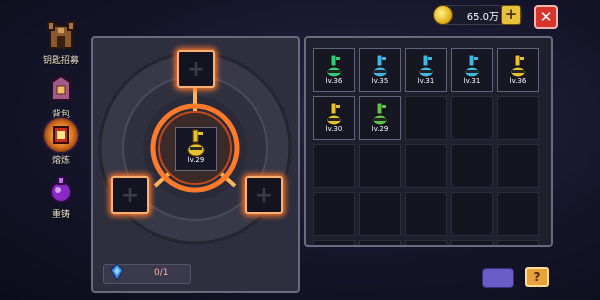 This screenshot has width=600, height=300. Describe the element at coordinates (334, 66) in the screenshot. I see `green-crown-key-icon` at that location.